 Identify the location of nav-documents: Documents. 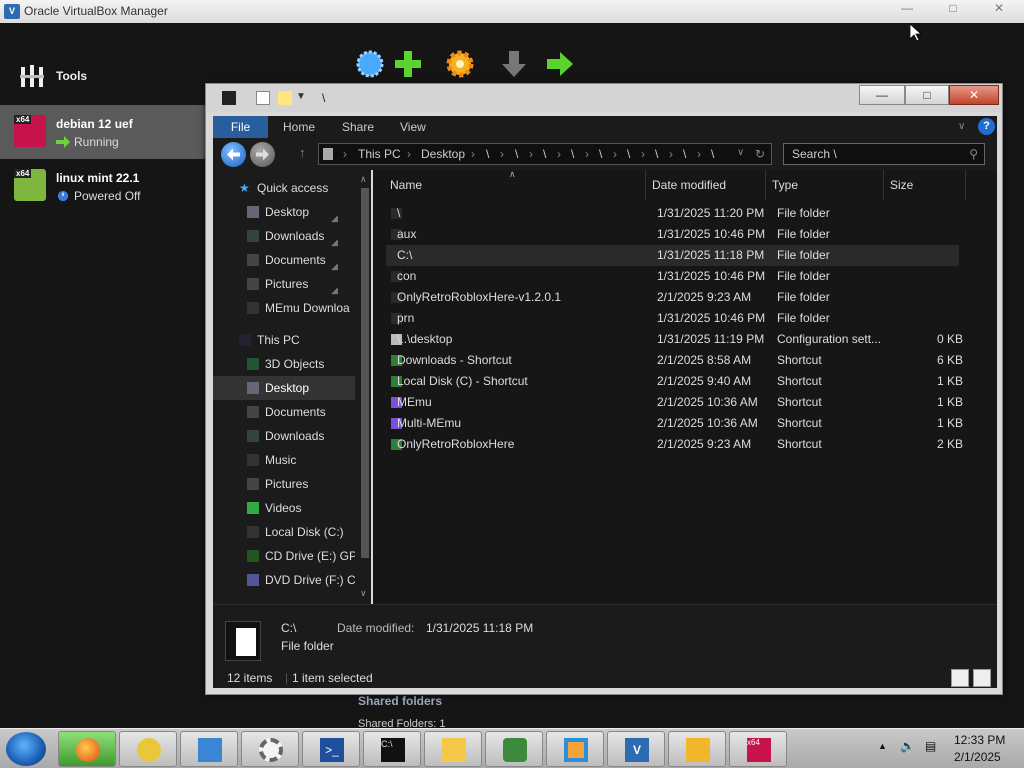
(284, 412).